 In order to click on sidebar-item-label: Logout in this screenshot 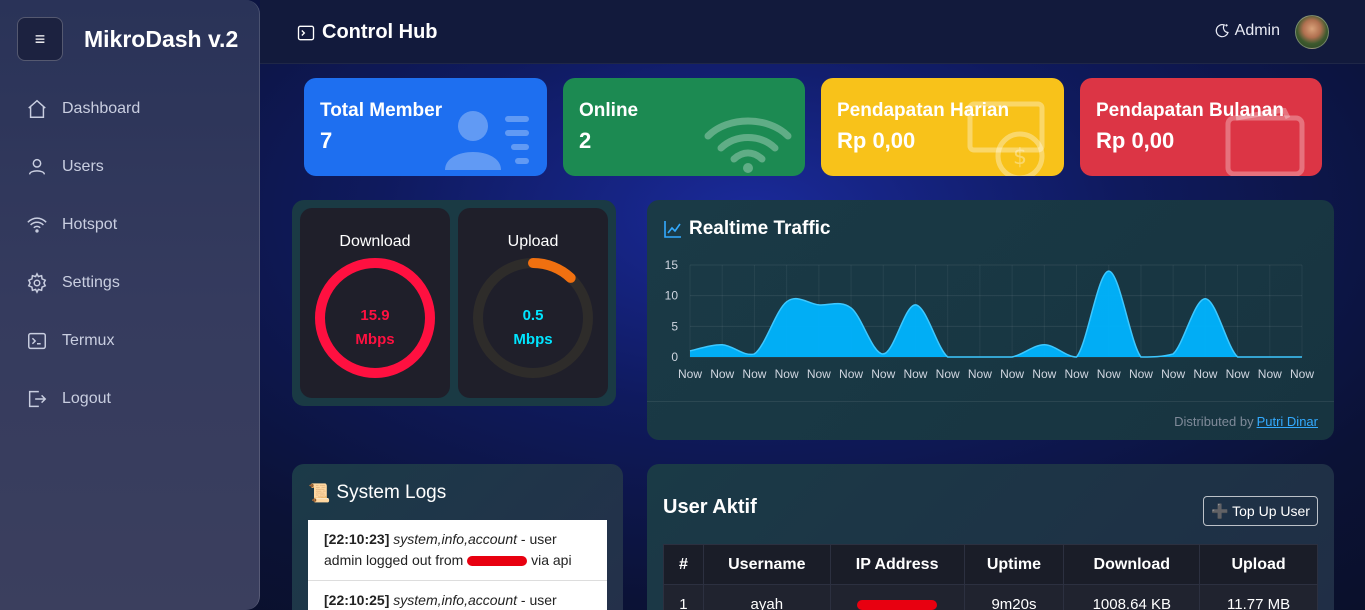, I will do `click(86, 398)`.